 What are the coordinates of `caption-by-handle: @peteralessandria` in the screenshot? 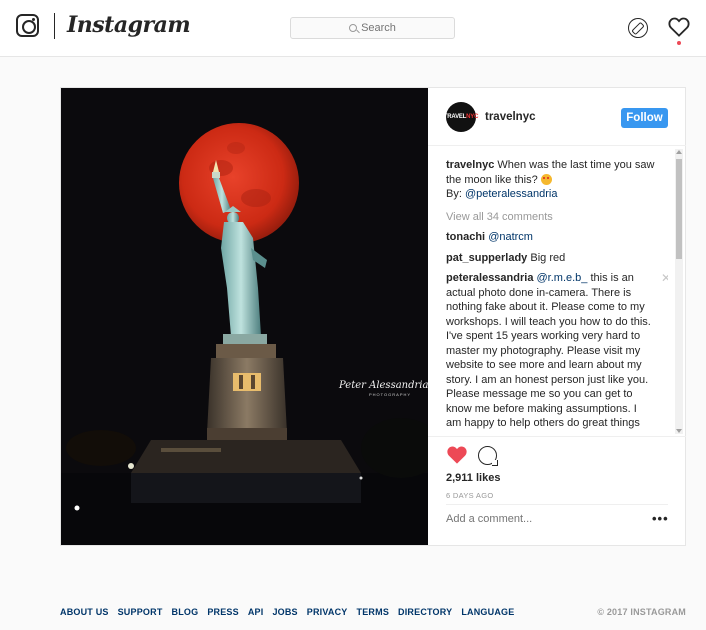 It's located at (511, 194).